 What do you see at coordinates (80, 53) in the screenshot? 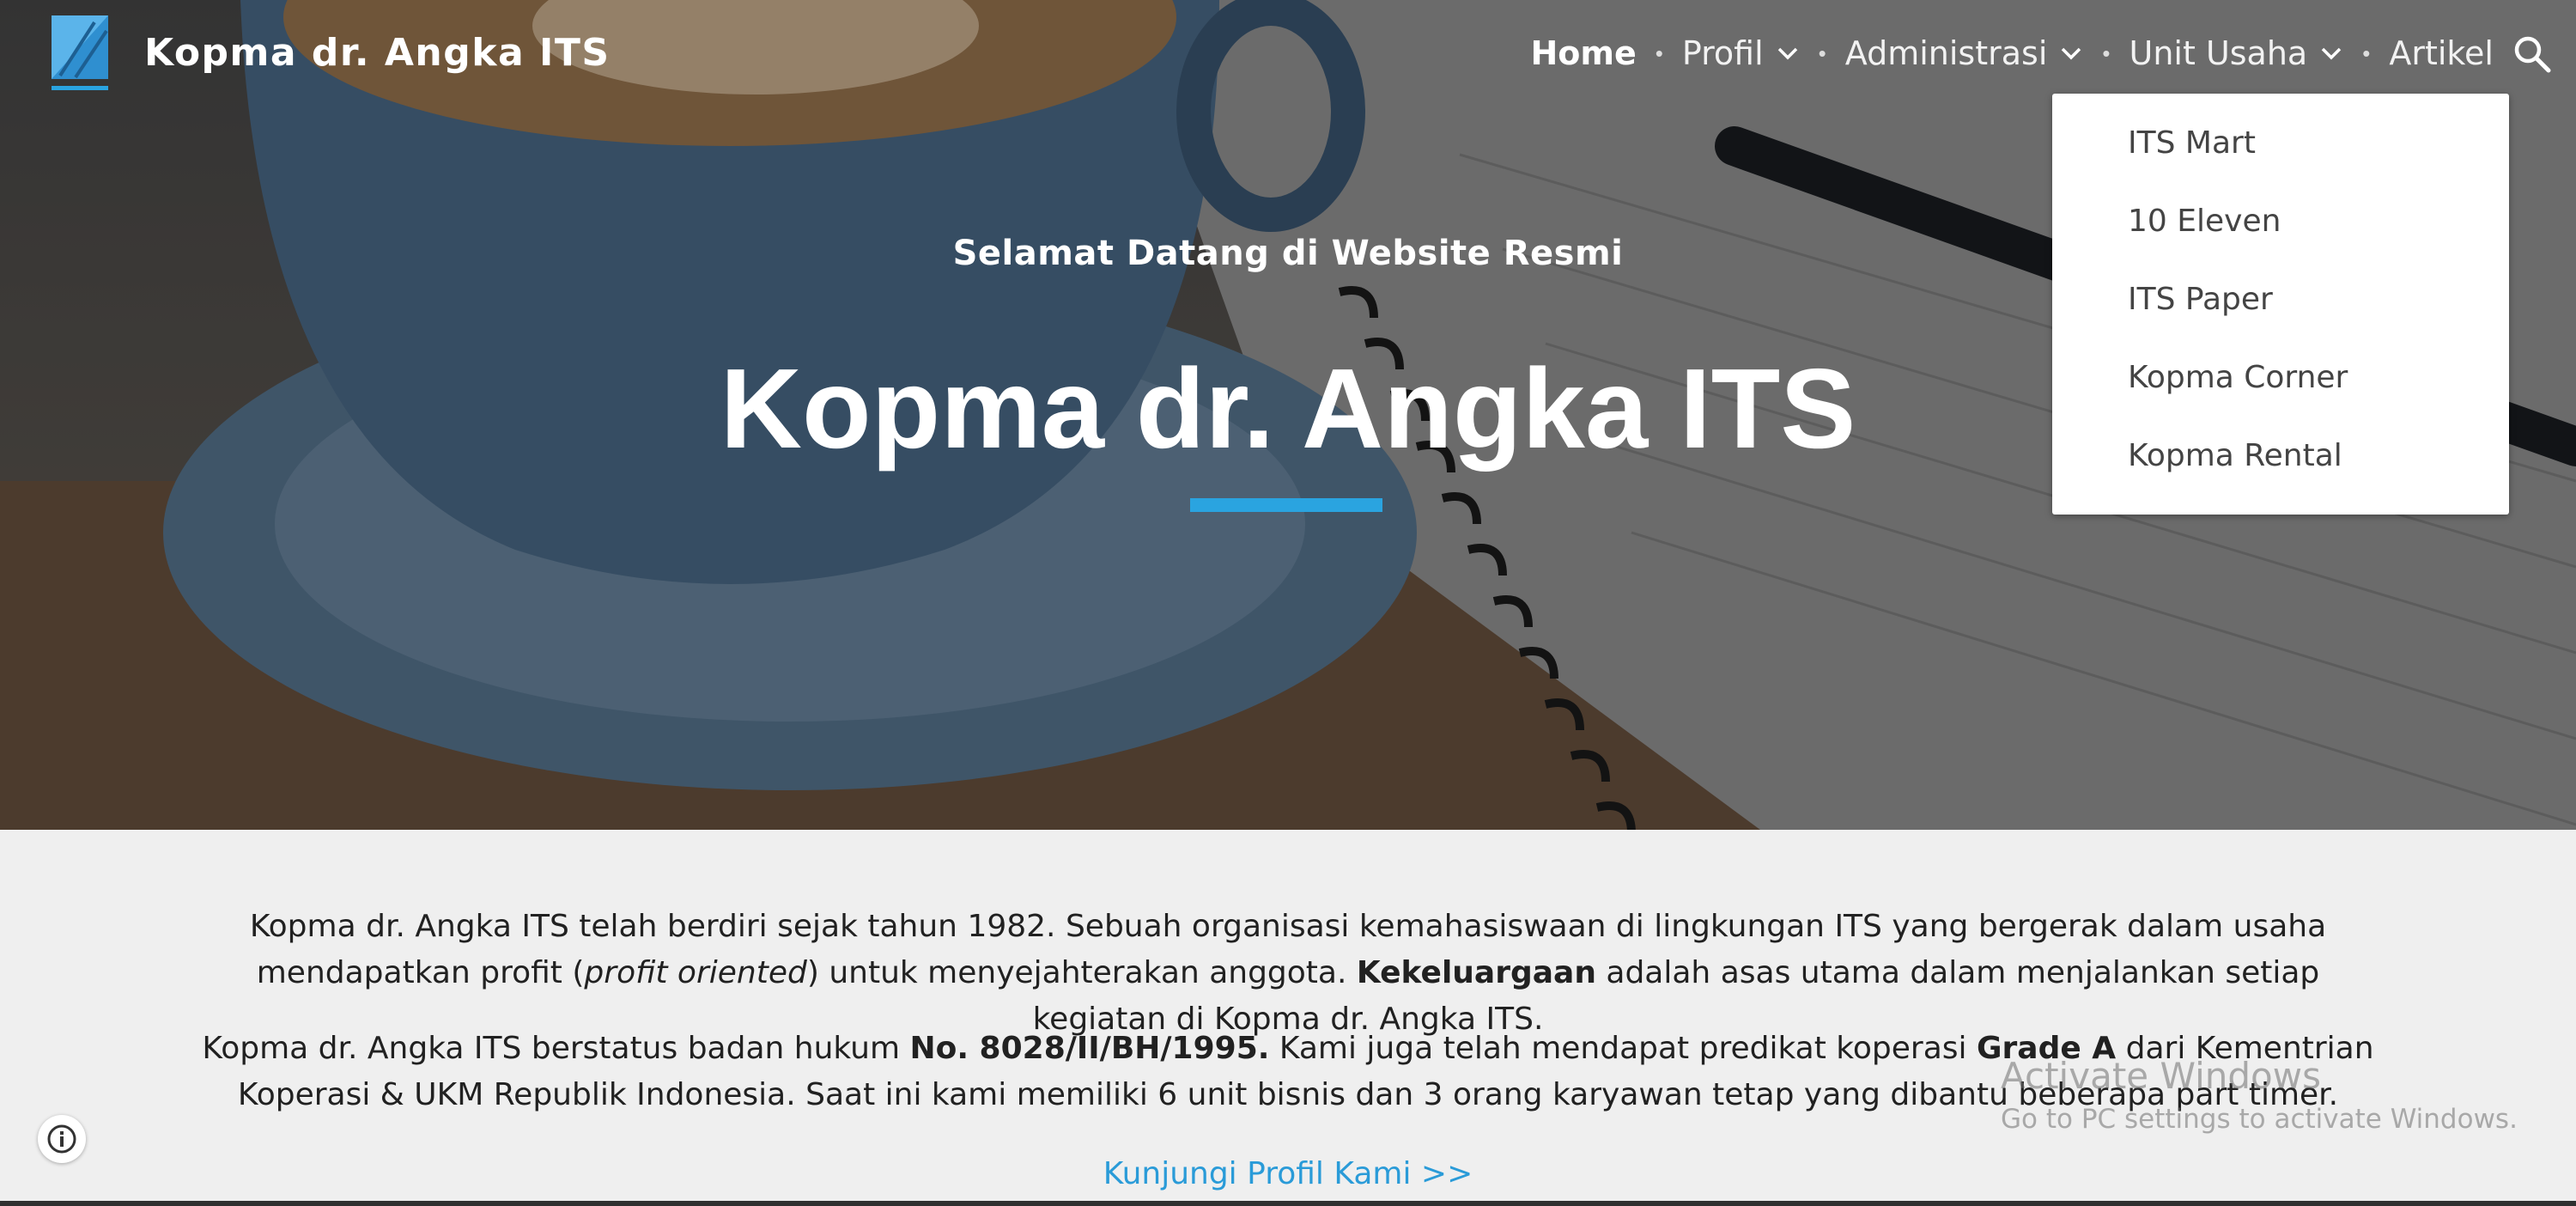
I see `site-logo` at bounding box center [80, 53].